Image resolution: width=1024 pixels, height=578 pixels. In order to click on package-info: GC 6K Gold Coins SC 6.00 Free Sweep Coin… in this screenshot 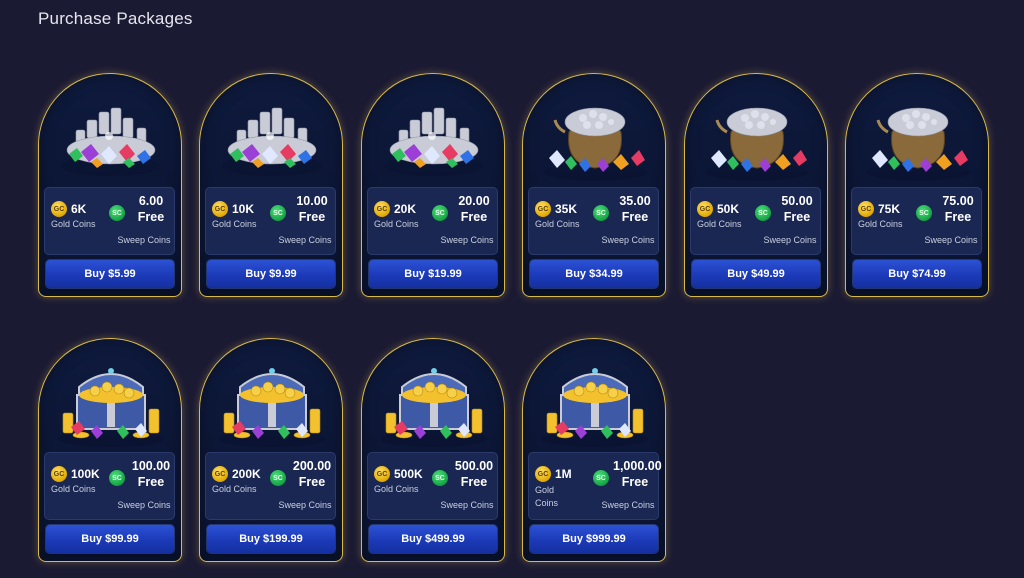, I will do `click(109, 221)`.